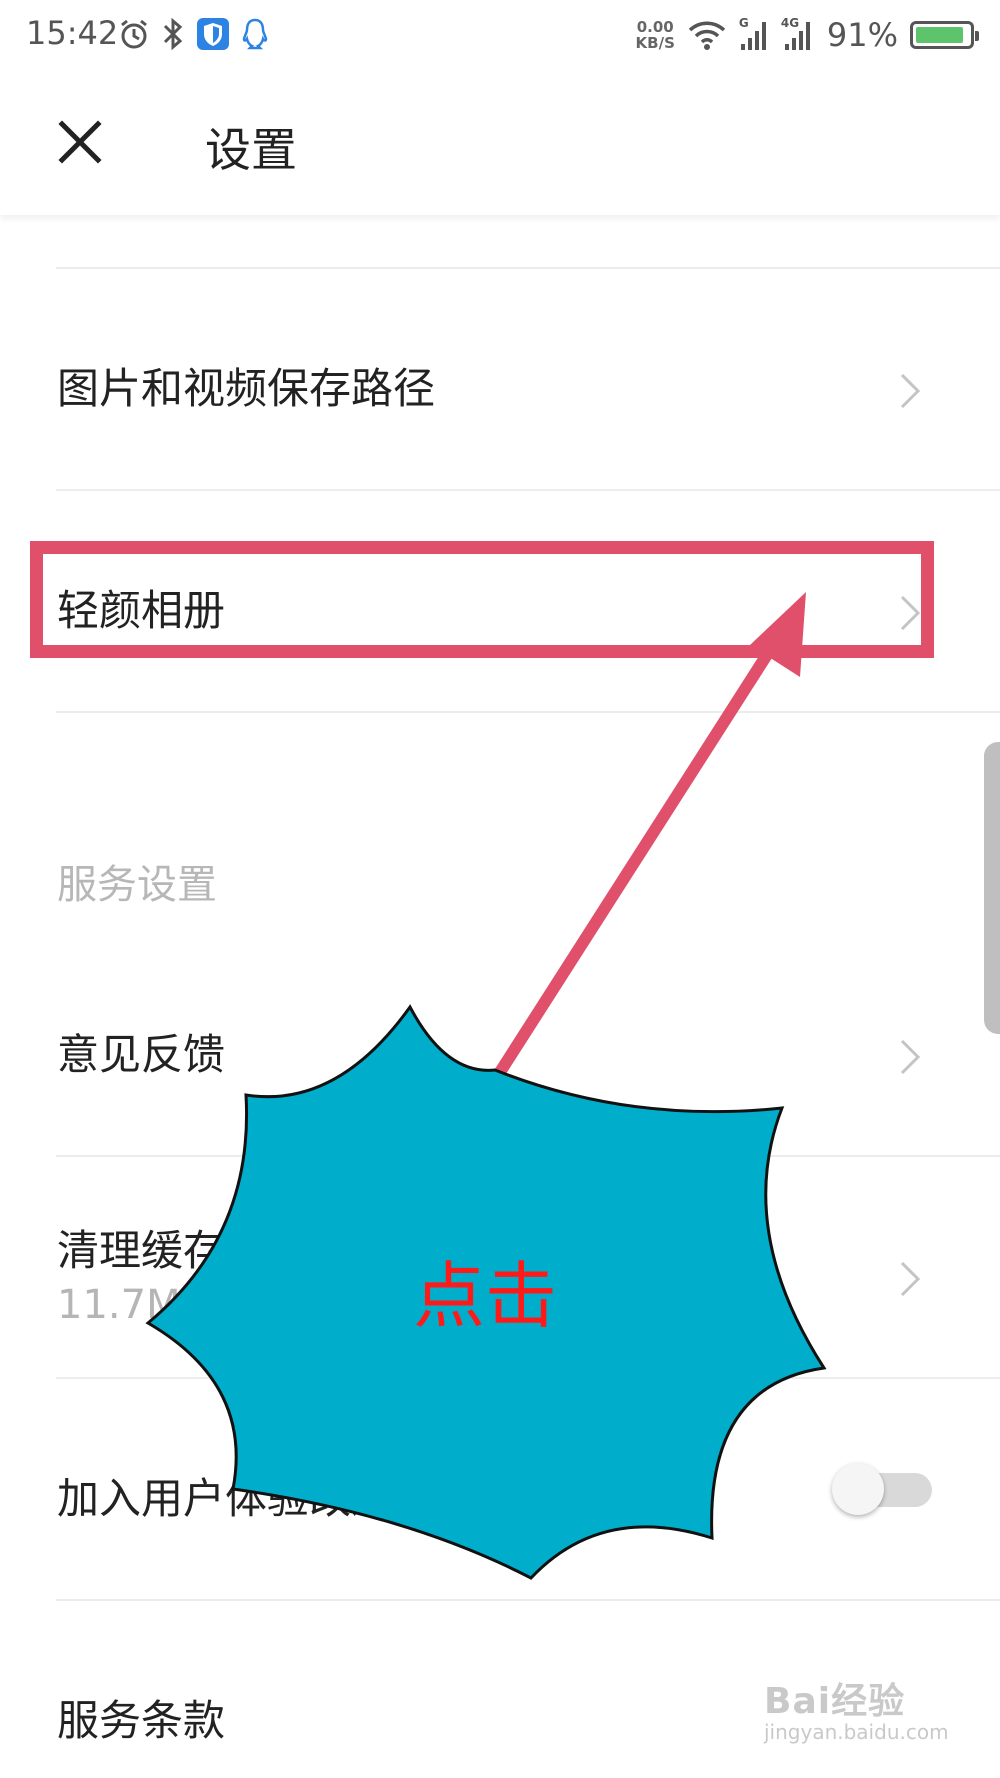 This screenshot has width=1000, height=1778. I want to click on watermark-main: Bai经验, so click(835, 1701).